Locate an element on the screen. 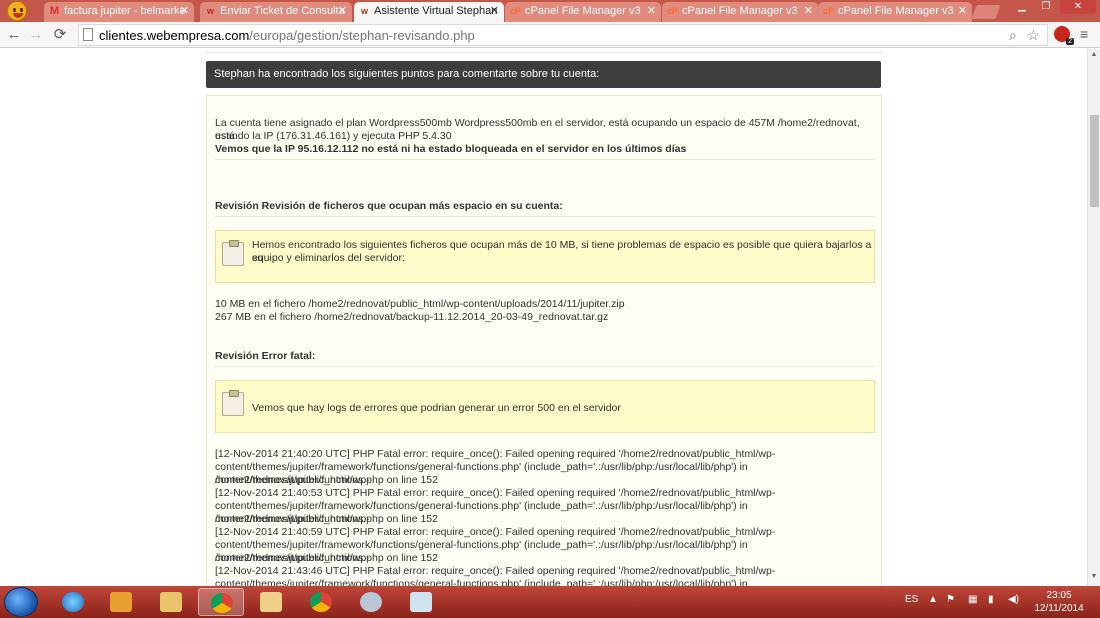 This screenshot has width=1100, height=618. restore-button: ❐ is located at coordinates (1046, 7).